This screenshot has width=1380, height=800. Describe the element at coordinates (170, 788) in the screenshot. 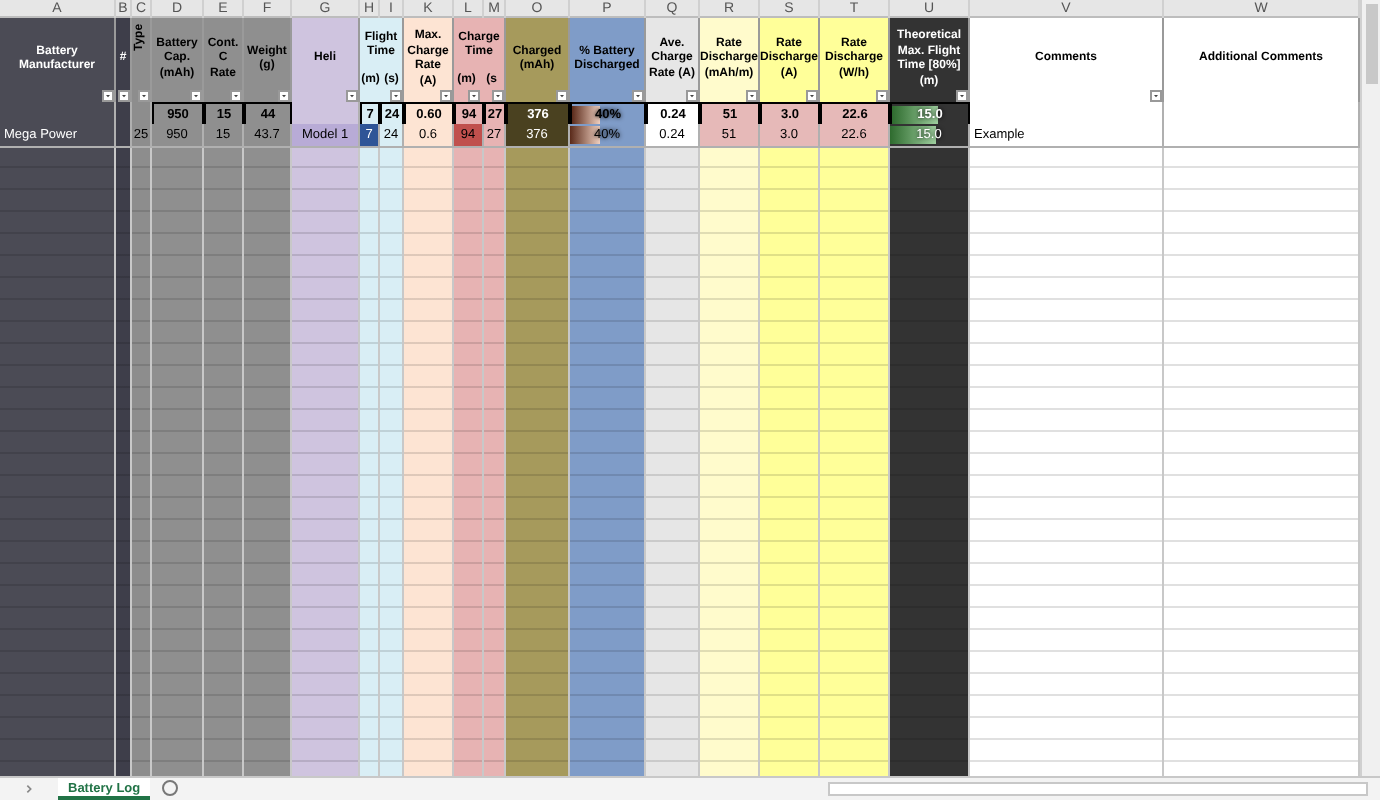

I see `add-sheet-icon` at that location.